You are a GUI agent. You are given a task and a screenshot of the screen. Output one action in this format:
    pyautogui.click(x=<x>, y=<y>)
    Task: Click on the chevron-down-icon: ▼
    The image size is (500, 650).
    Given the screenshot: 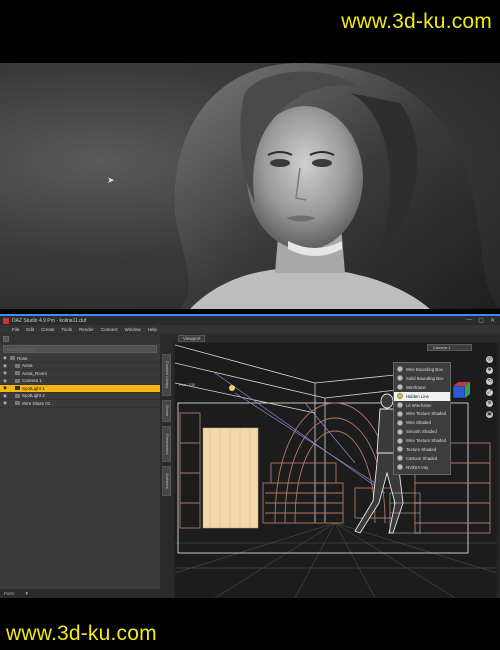 What is the action you would take?
    pyautogui.click(x=27, y=593)
    